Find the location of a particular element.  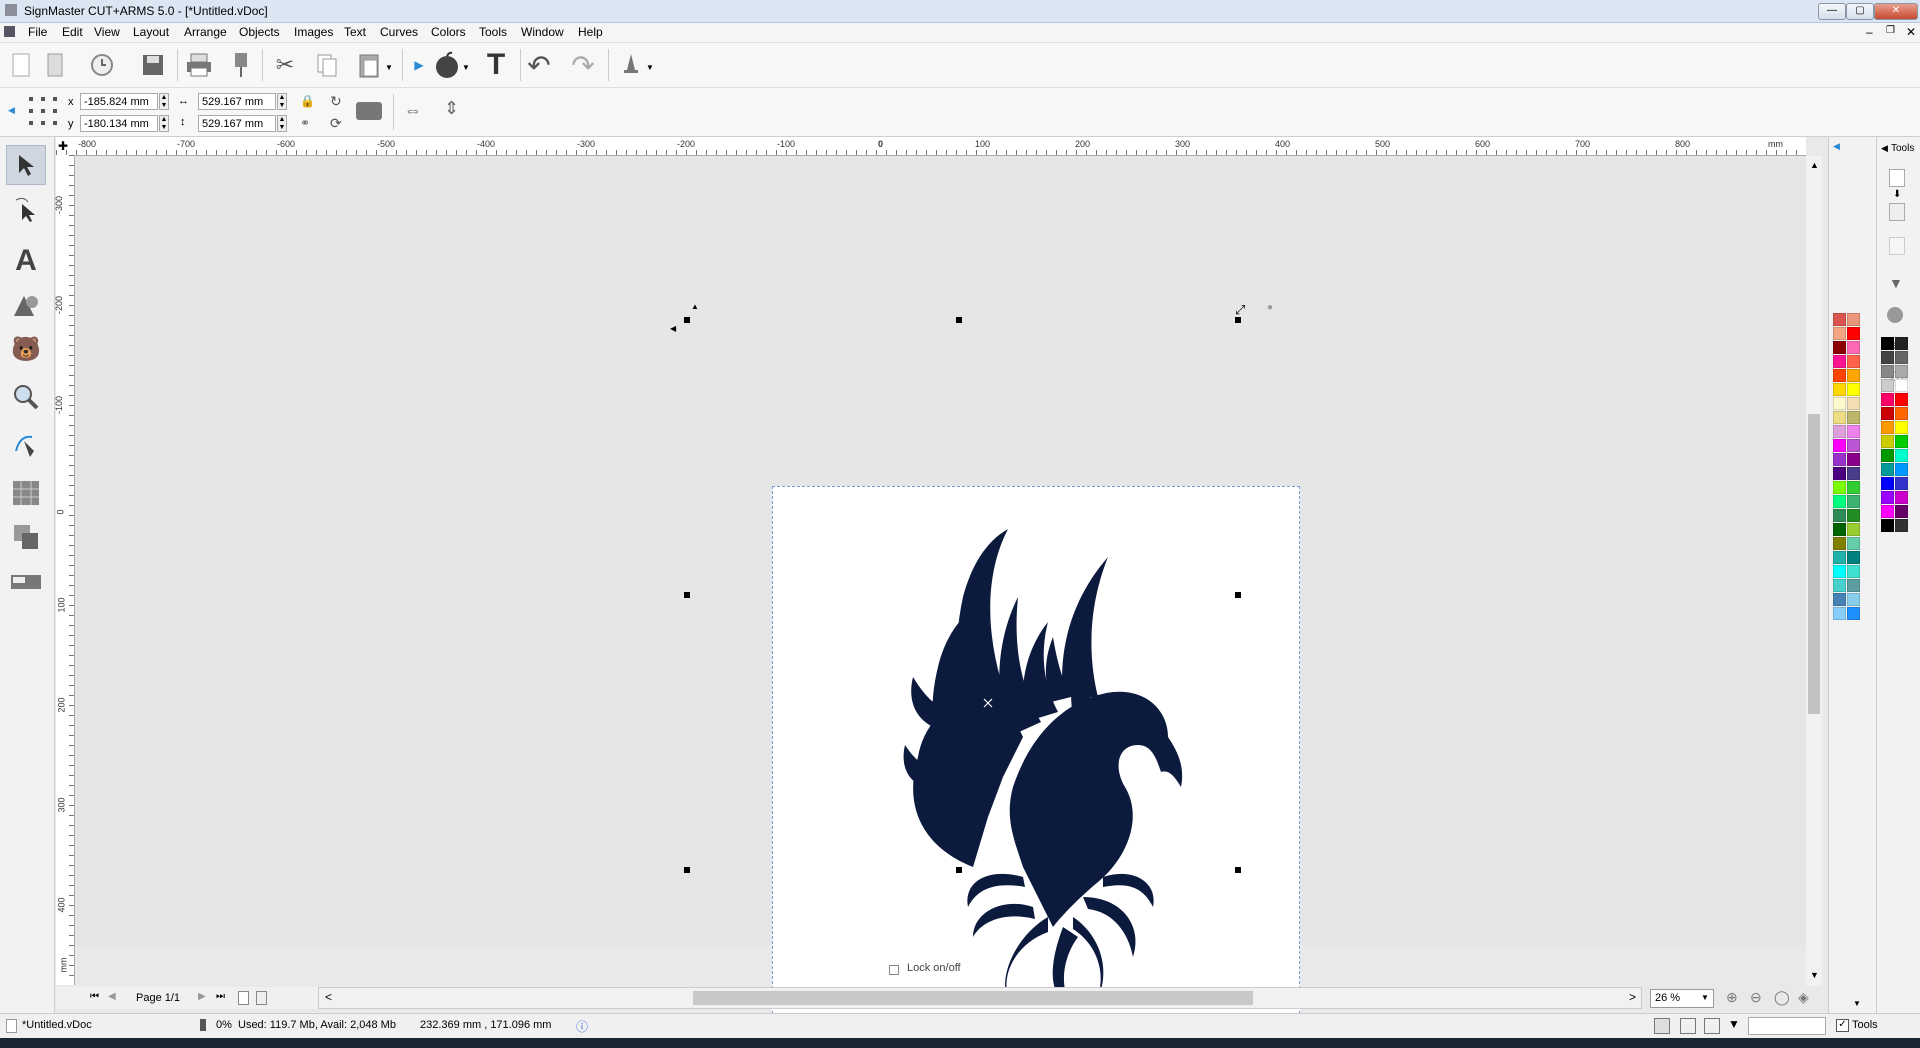

selection-handle-bottom-right is located at coordinates (1238, 870).